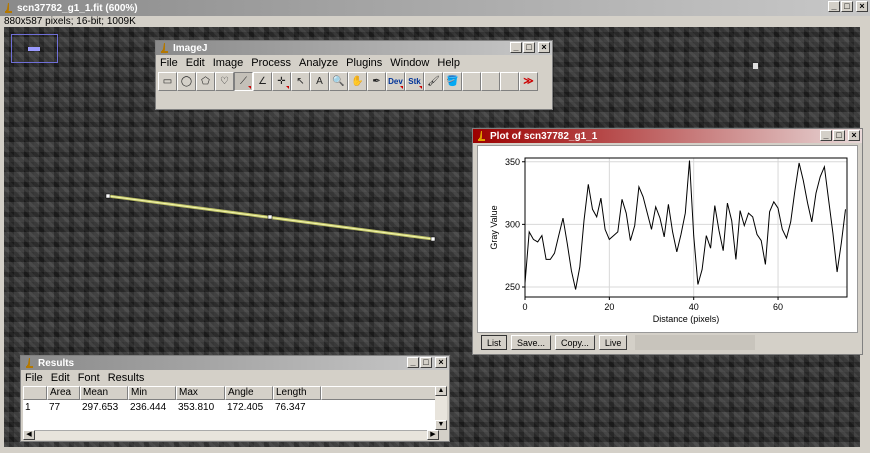 The height and width of the screenshot is (453, 870). I want to click on scroll-left-icon: ◀, so click(29, 435).